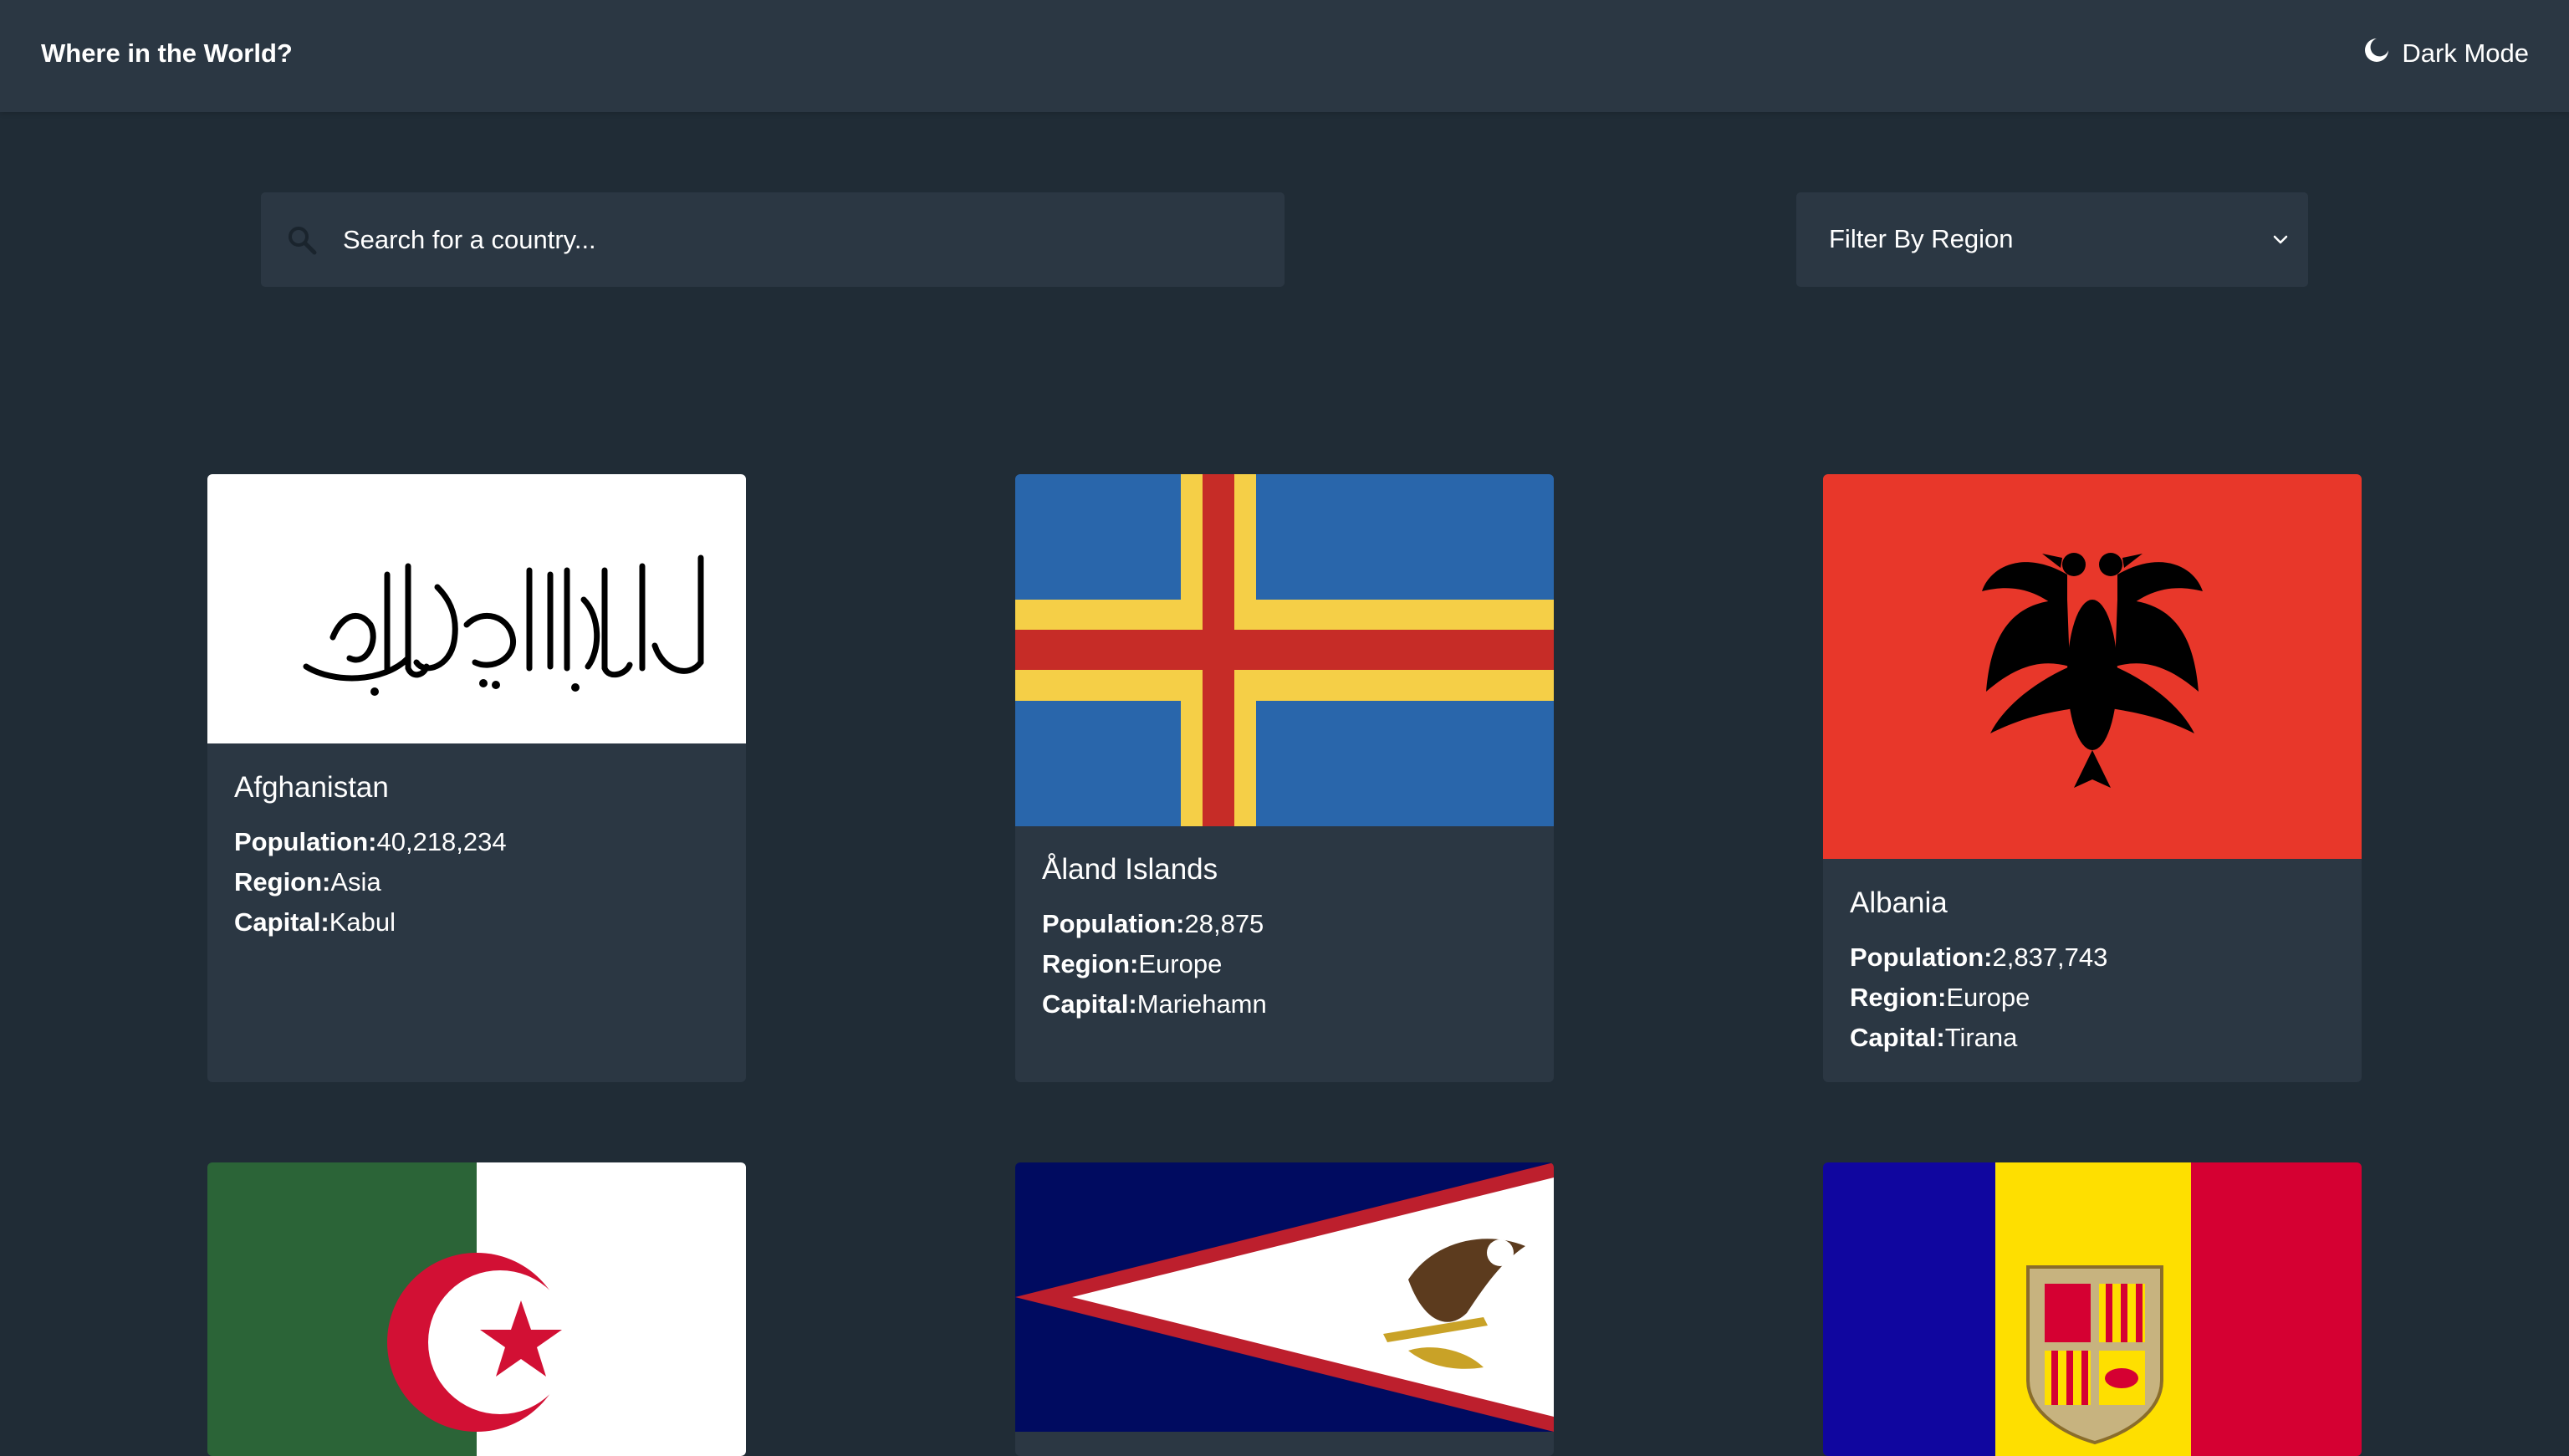 The image size is (2569, 1456). What do you see at coordinates (1154, 1004) in the screenshot?
I see `capital-fact: Capital:Mariehamn` at bounding box center [1154, 1004].